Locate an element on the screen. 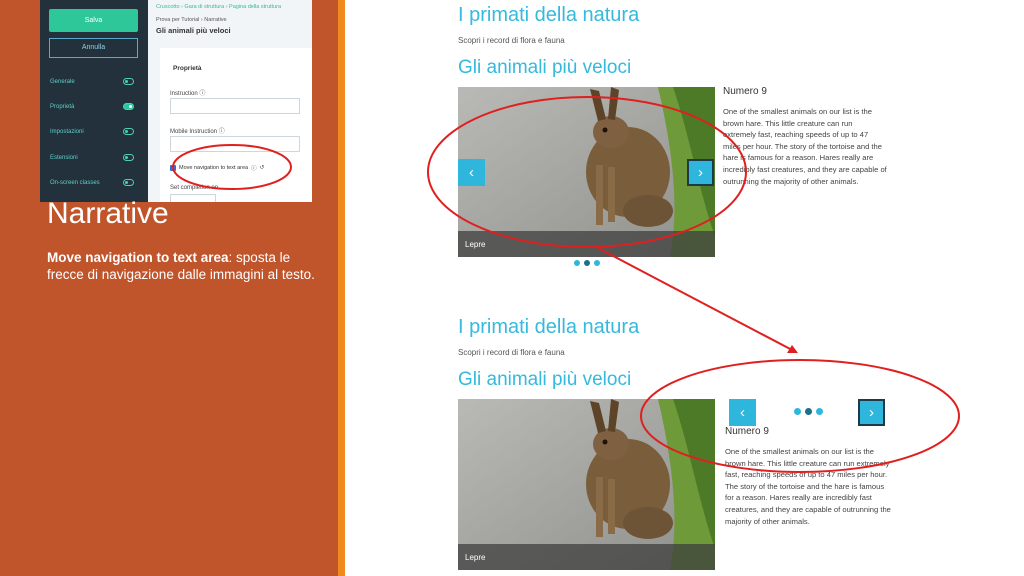 This screenshot has width=1024, height=576. properties-card: Proprietà is located at coordinates (236, 125).